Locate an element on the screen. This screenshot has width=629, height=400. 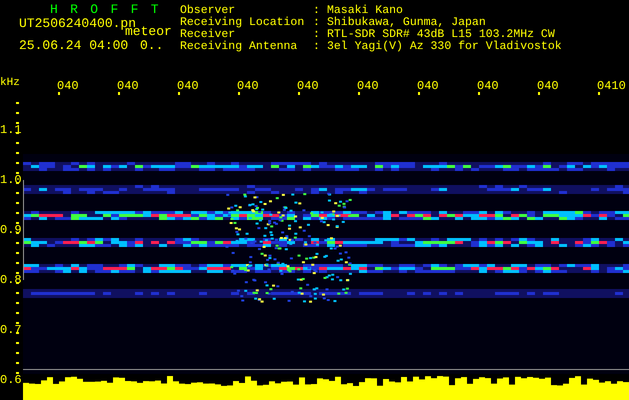
axis-unit: kHz is located at coordinates (10, 83).